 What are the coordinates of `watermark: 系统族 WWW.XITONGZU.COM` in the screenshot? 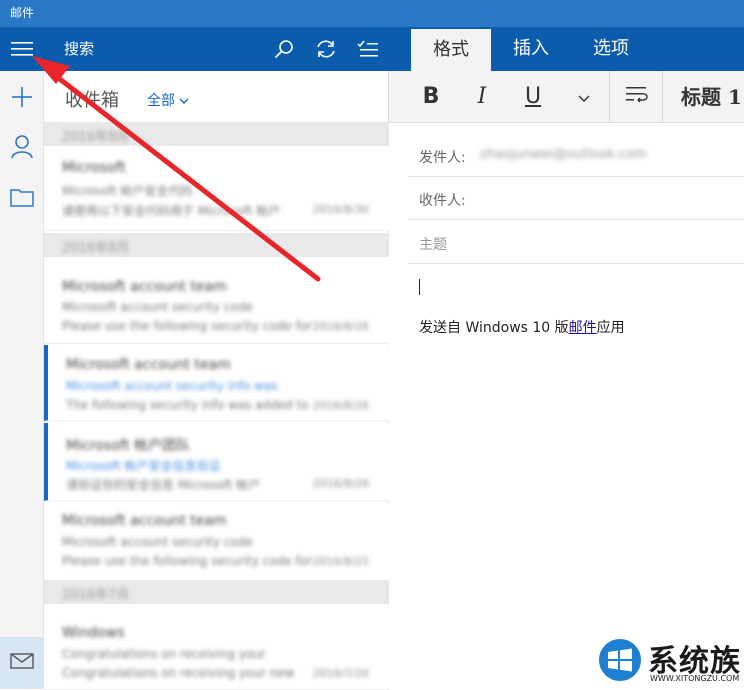 It's located at (670, 661).